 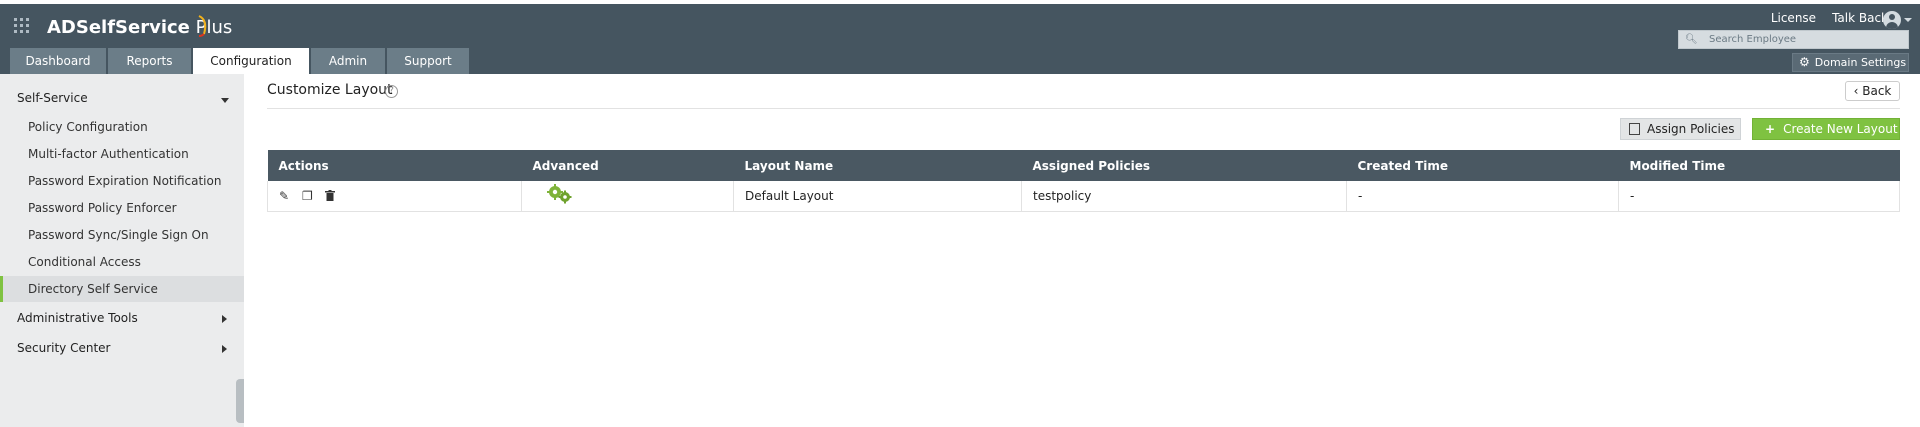 What do you see at coordinates (308, 196) in the screenshot?
I see `copy-icon: ❐` at bounding box center [308, 196].